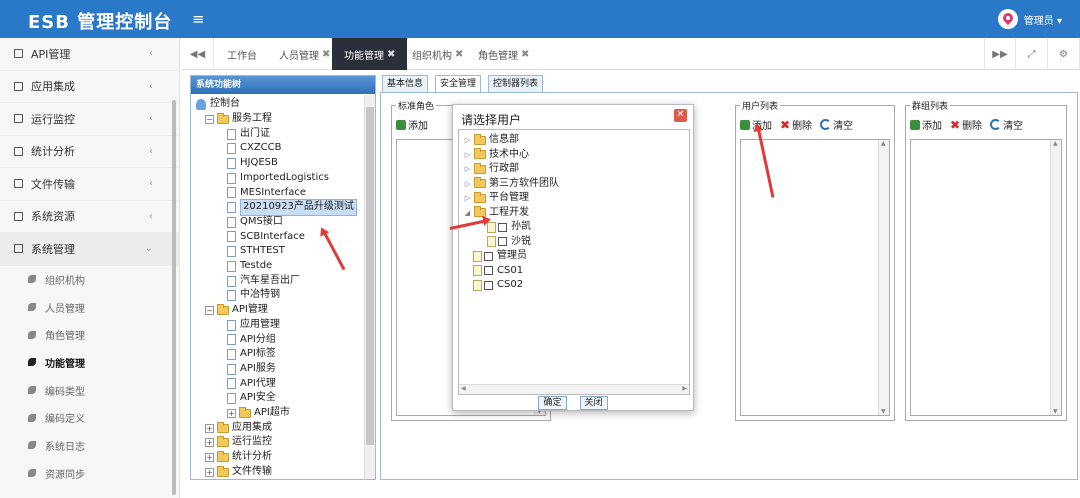 The image size is (1080, 498). I want to click on tree-node: ◢ 工程开发, so click(496, 213).